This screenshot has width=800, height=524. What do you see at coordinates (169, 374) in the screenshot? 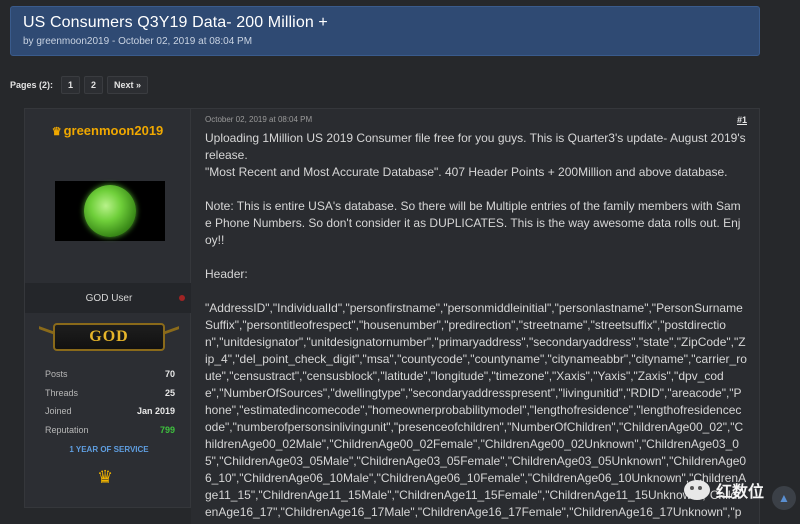
I see `stat-value: 70` at bounding box center [169, 374].